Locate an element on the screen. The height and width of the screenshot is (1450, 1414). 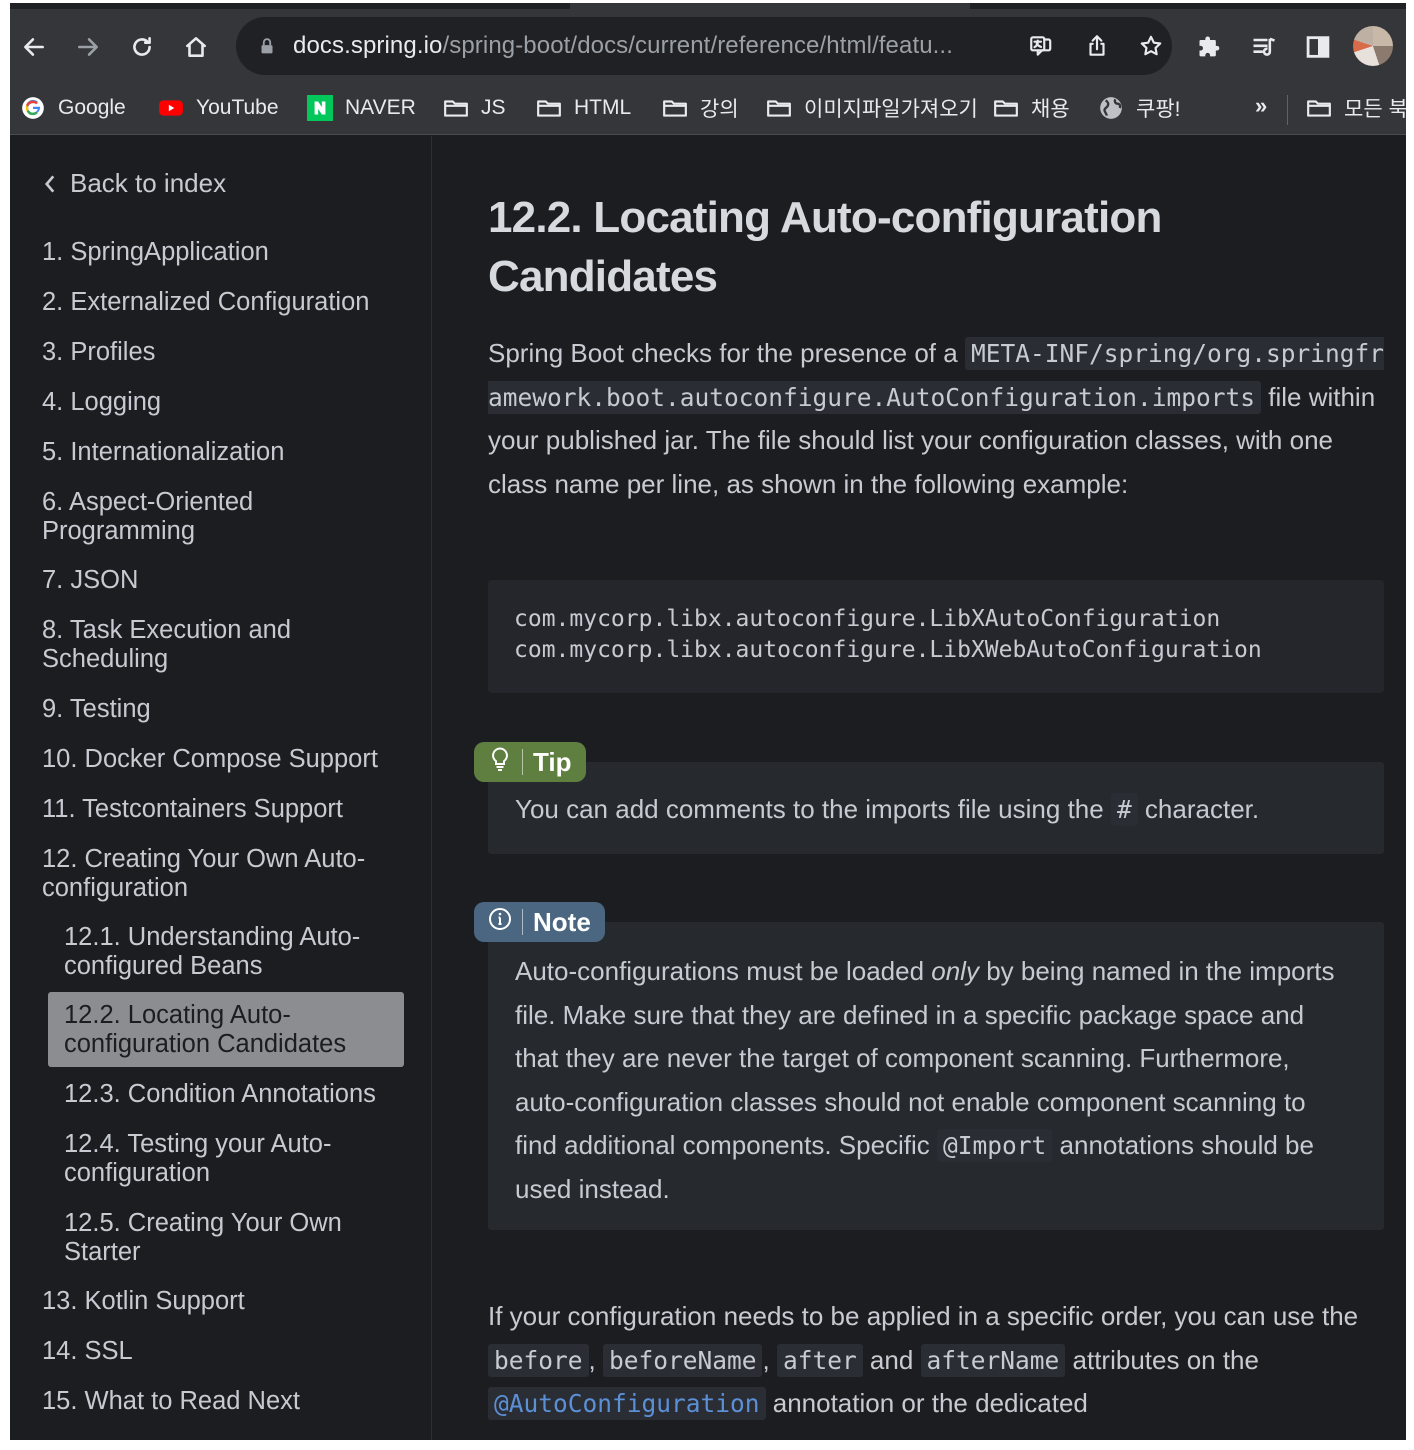
toc-item-profiles: 3. Profiles is located at coordinates (227, 352).